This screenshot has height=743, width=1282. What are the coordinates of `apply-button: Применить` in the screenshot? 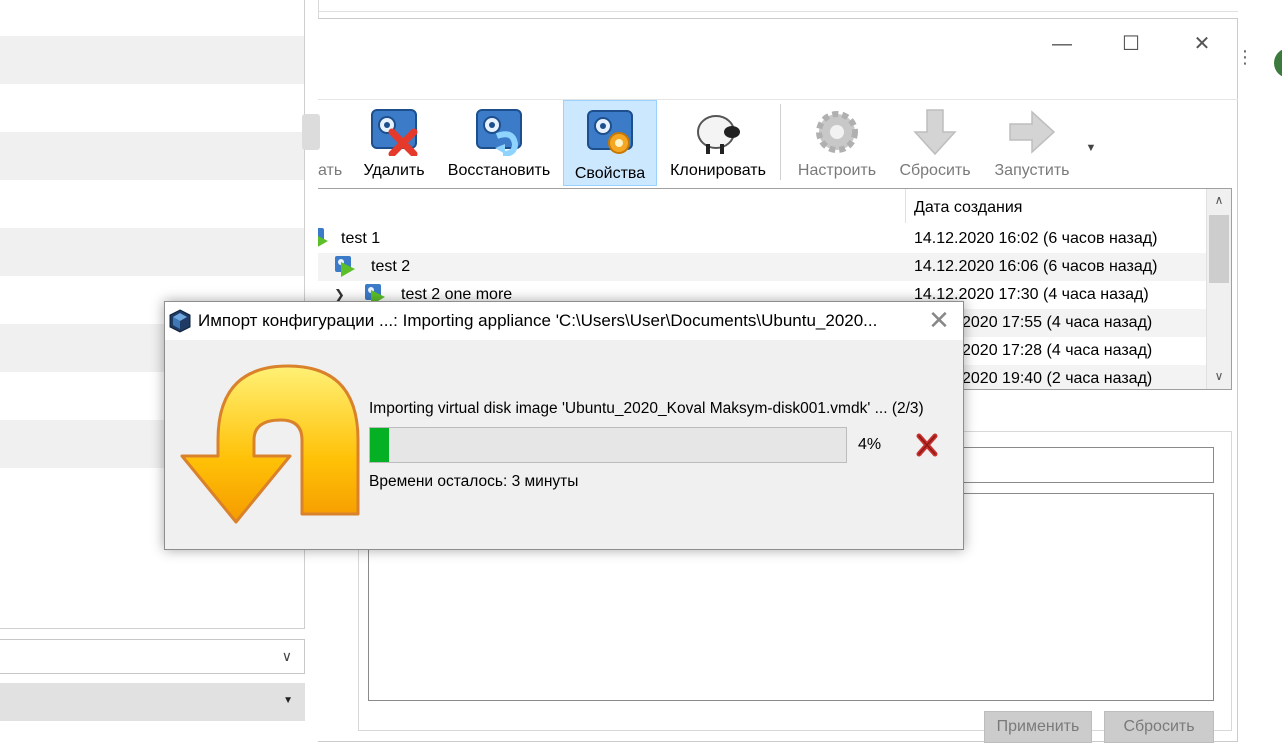 It's located at (1038, 727).